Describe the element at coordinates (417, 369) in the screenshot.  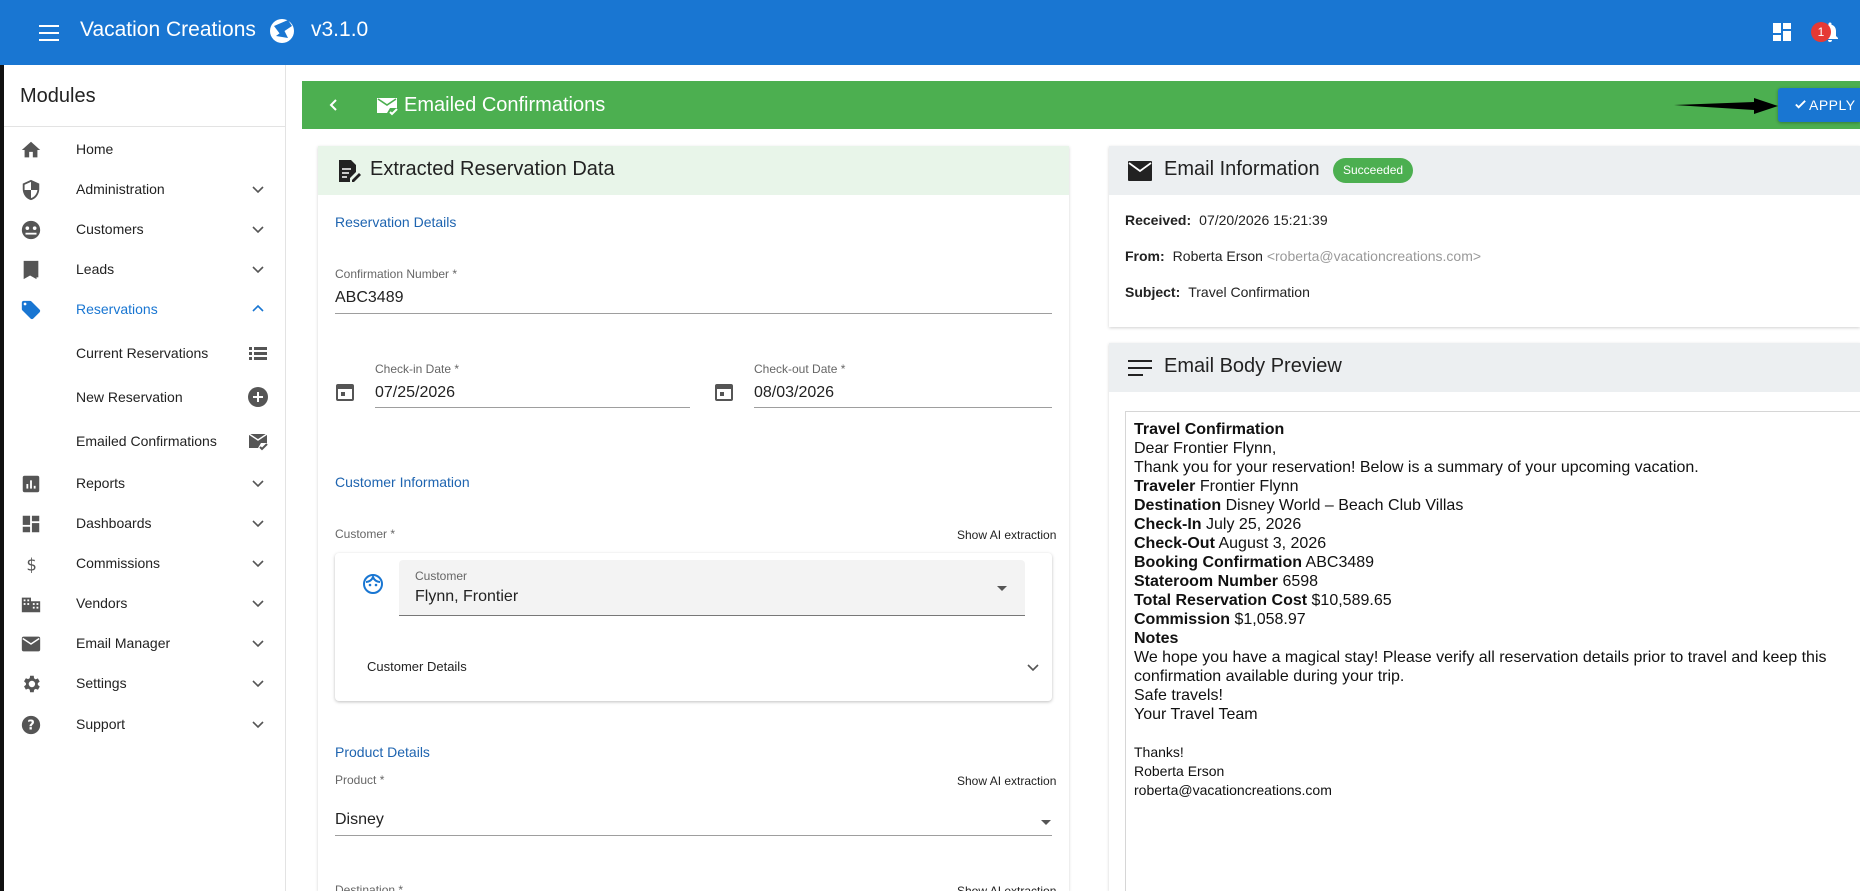
I see `checkin-label: Check-in Date *` at that location.